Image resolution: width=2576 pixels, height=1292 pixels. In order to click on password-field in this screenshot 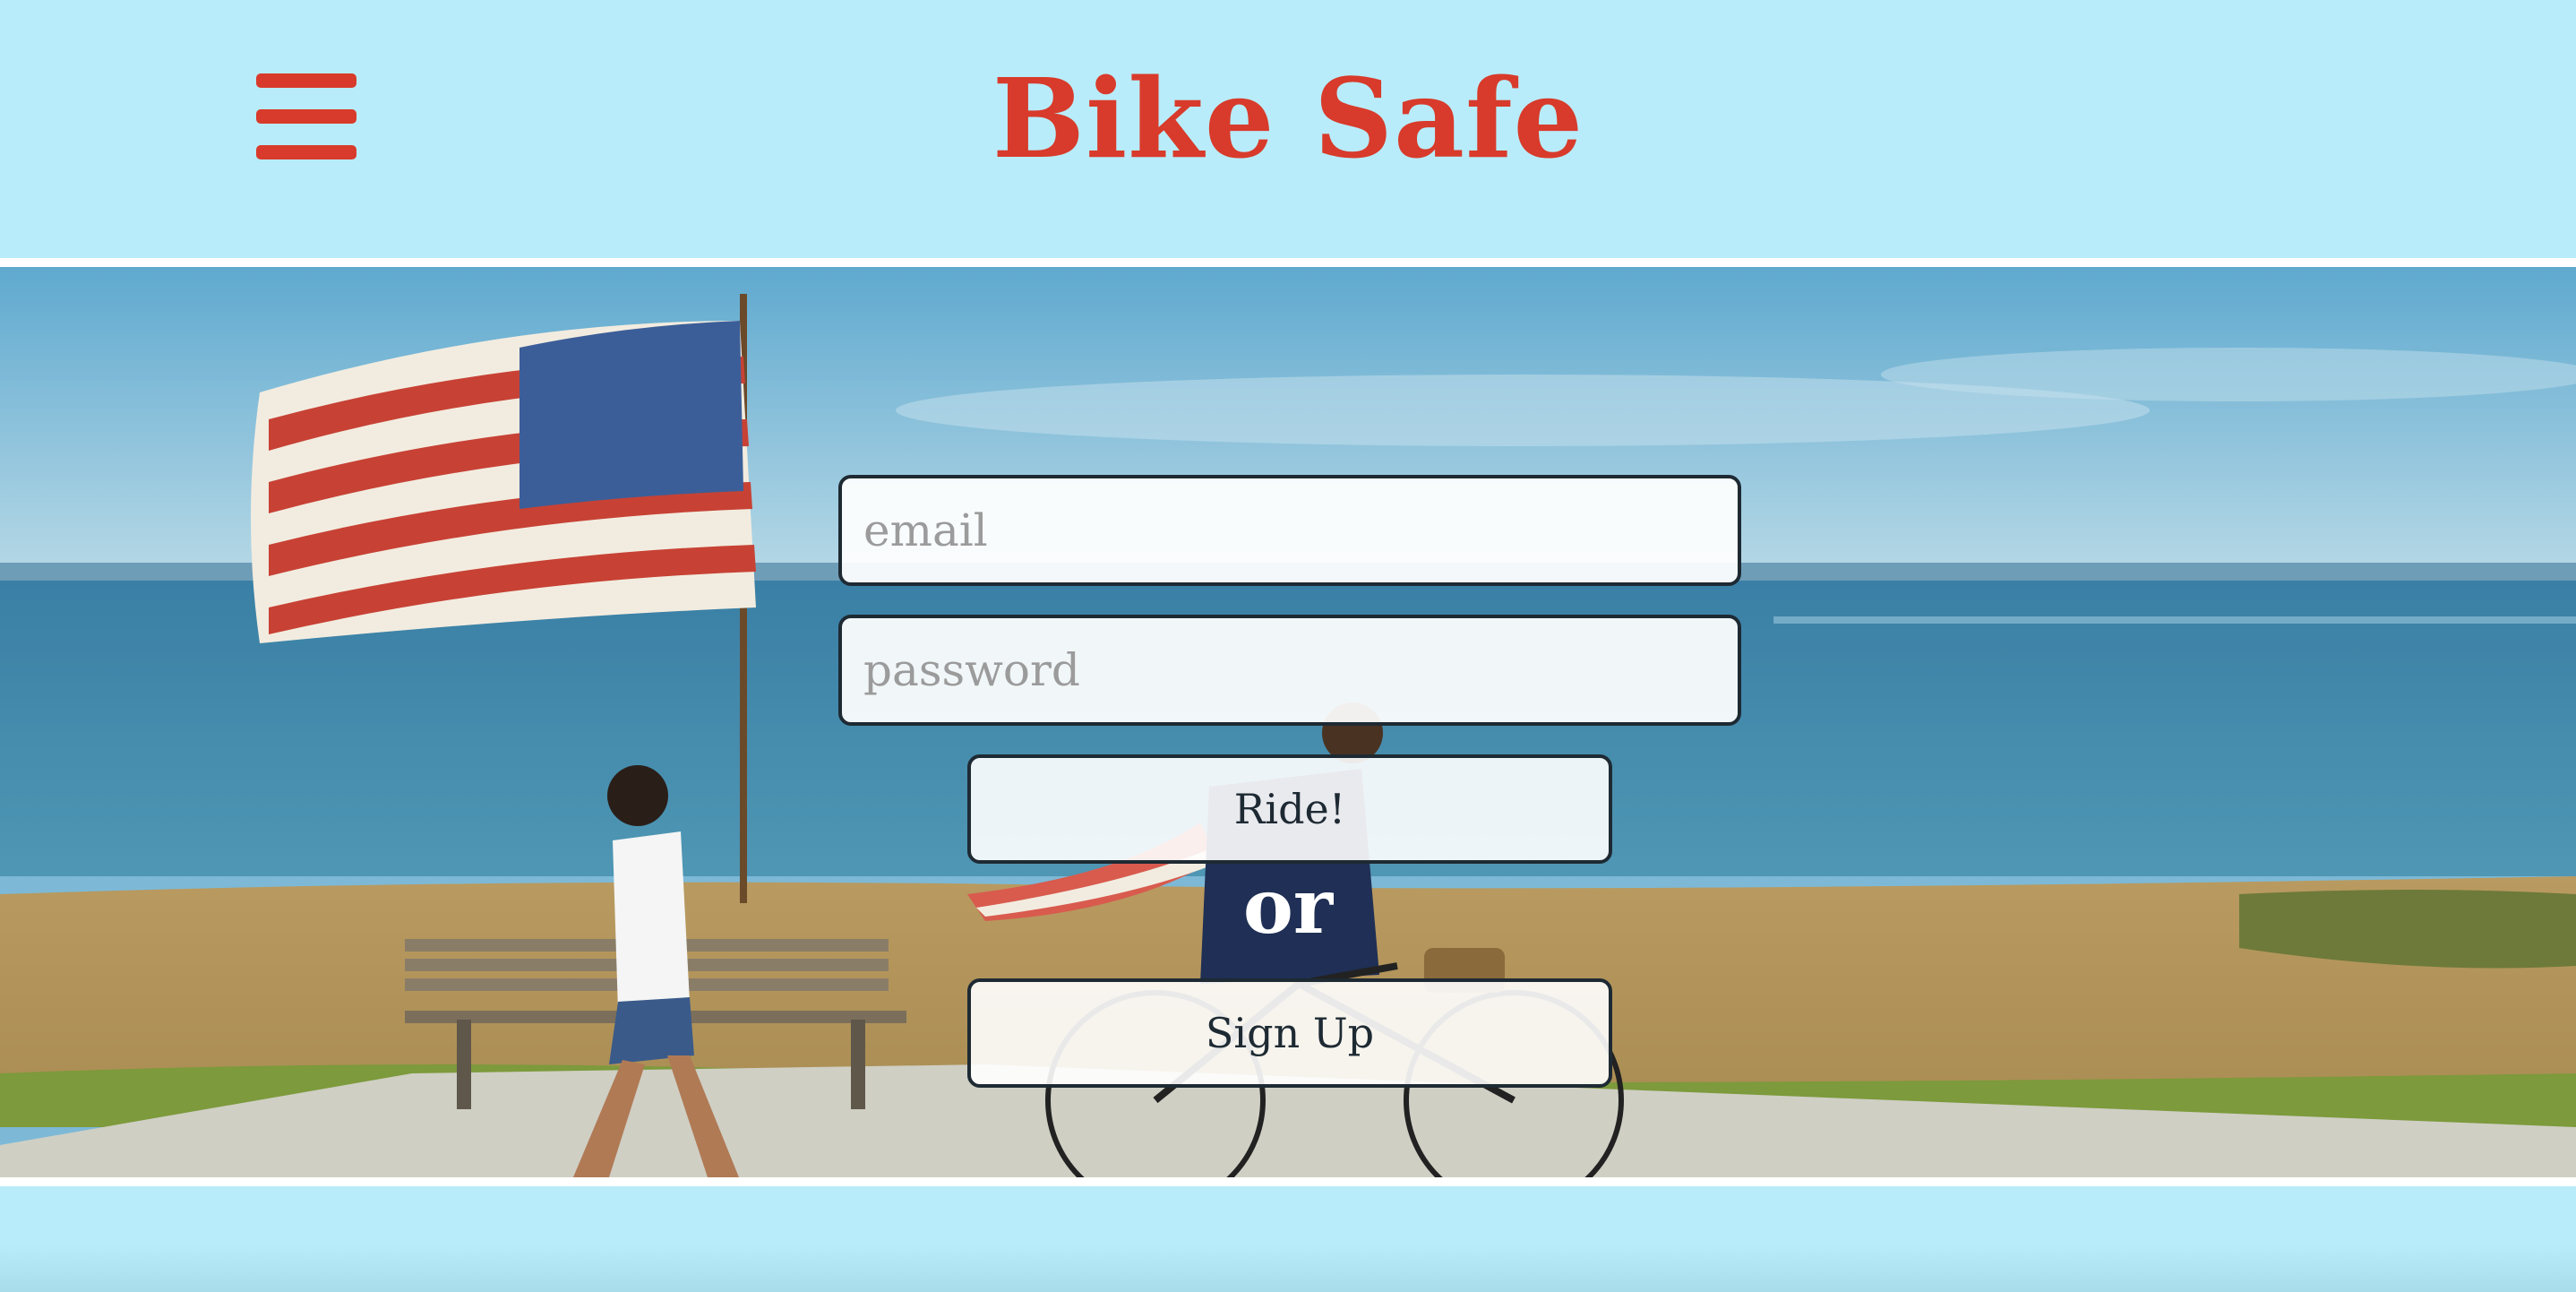, I will do `click(1289, 670)`.